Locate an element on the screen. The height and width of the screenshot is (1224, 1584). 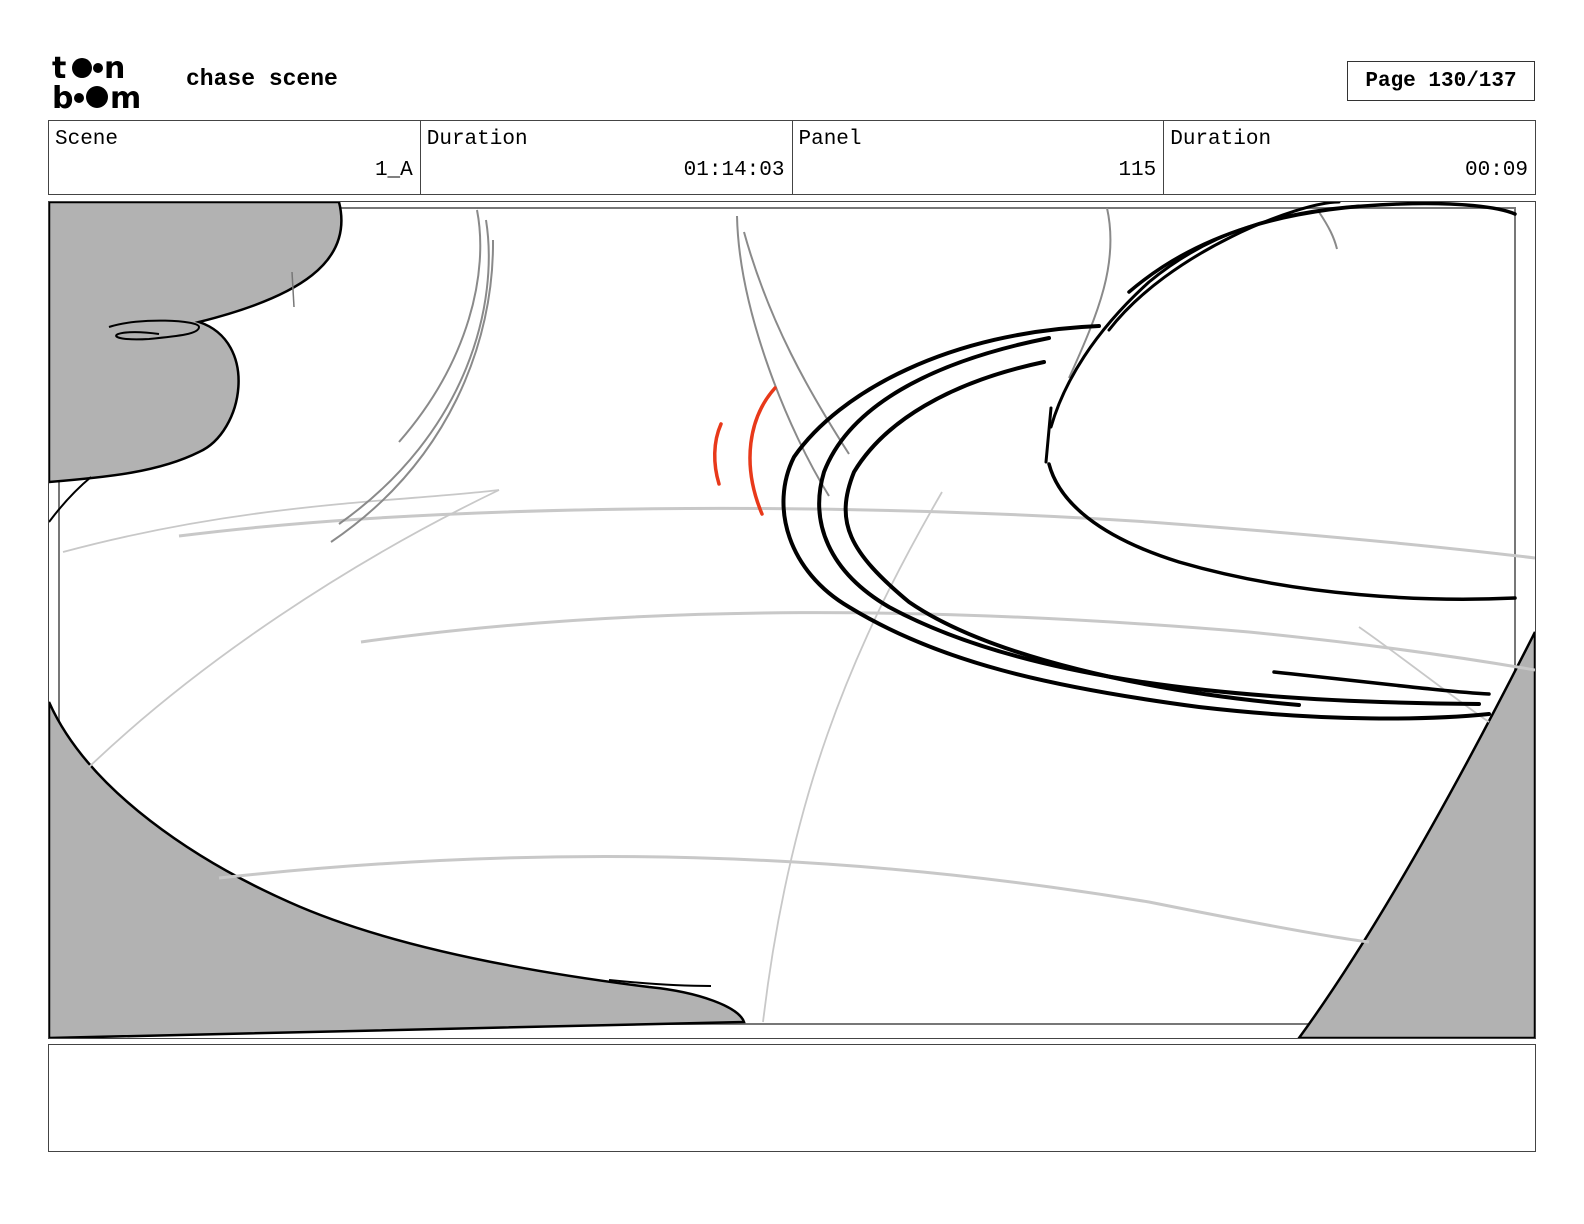
panel-value: 115 is located at coordinates (1137, 170).